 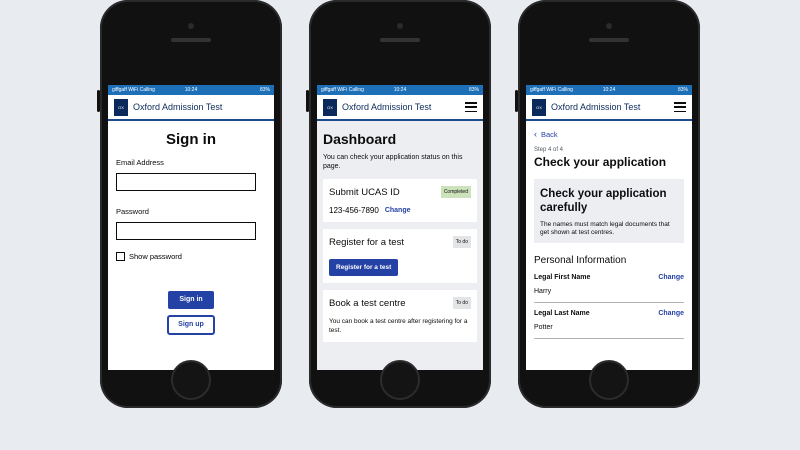 What do you see at coordinates (600, 162) in the screenshot?
I see `page-title: Check your application` at bounding box center [600, 162].